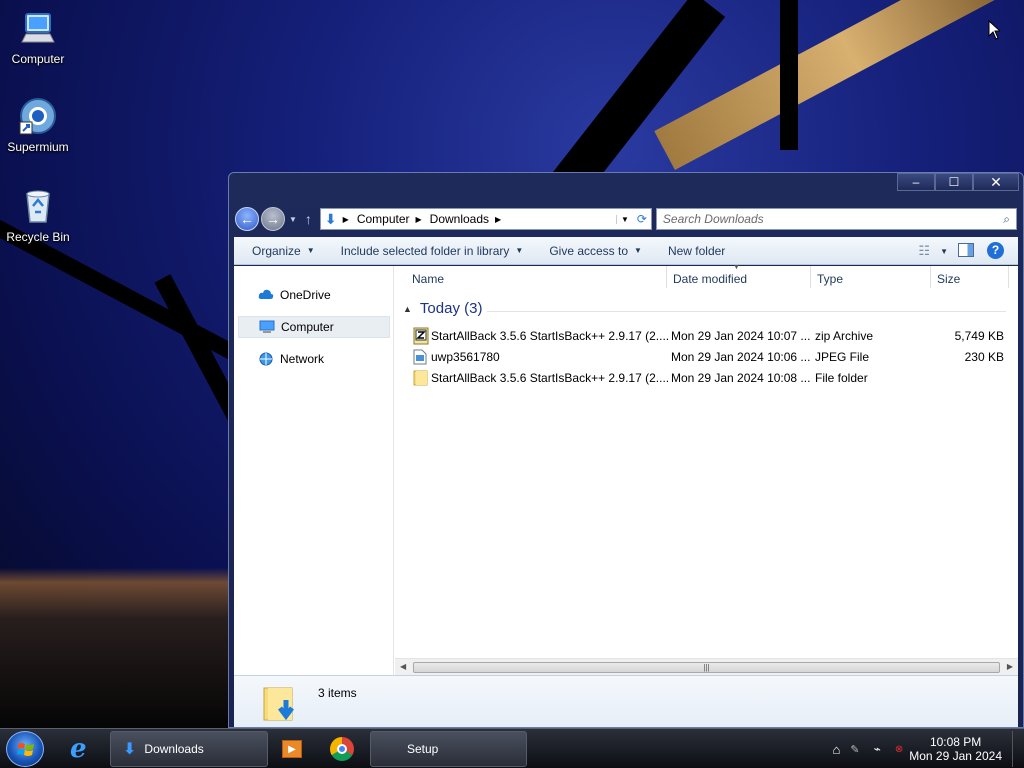  I want to click on search-icon: ⌕, so click(1006, 219).